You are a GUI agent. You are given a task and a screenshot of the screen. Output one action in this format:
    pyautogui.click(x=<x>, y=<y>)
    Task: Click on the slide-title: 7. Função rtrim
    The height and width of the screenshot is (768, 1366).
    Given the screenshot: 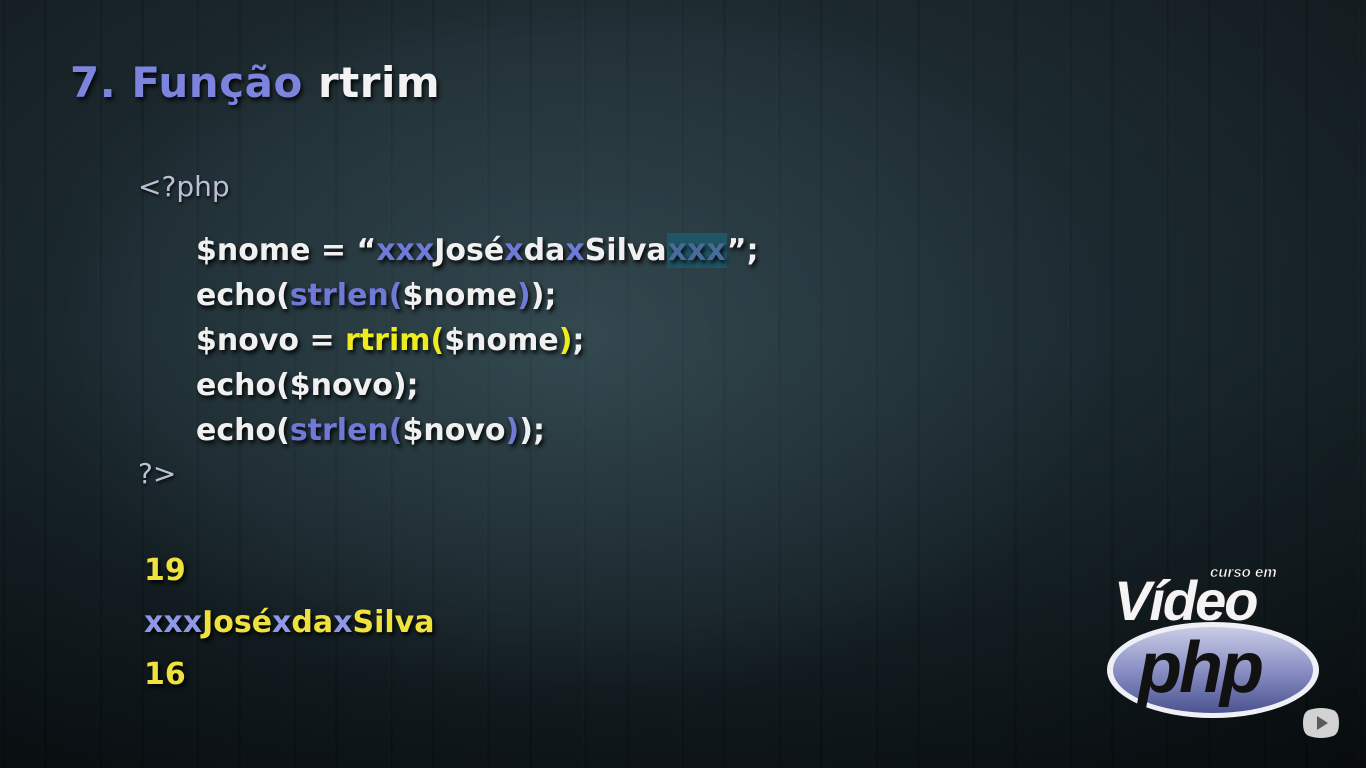 What is the action you would take?
    pyautogui.click(x=255, y=82)
    